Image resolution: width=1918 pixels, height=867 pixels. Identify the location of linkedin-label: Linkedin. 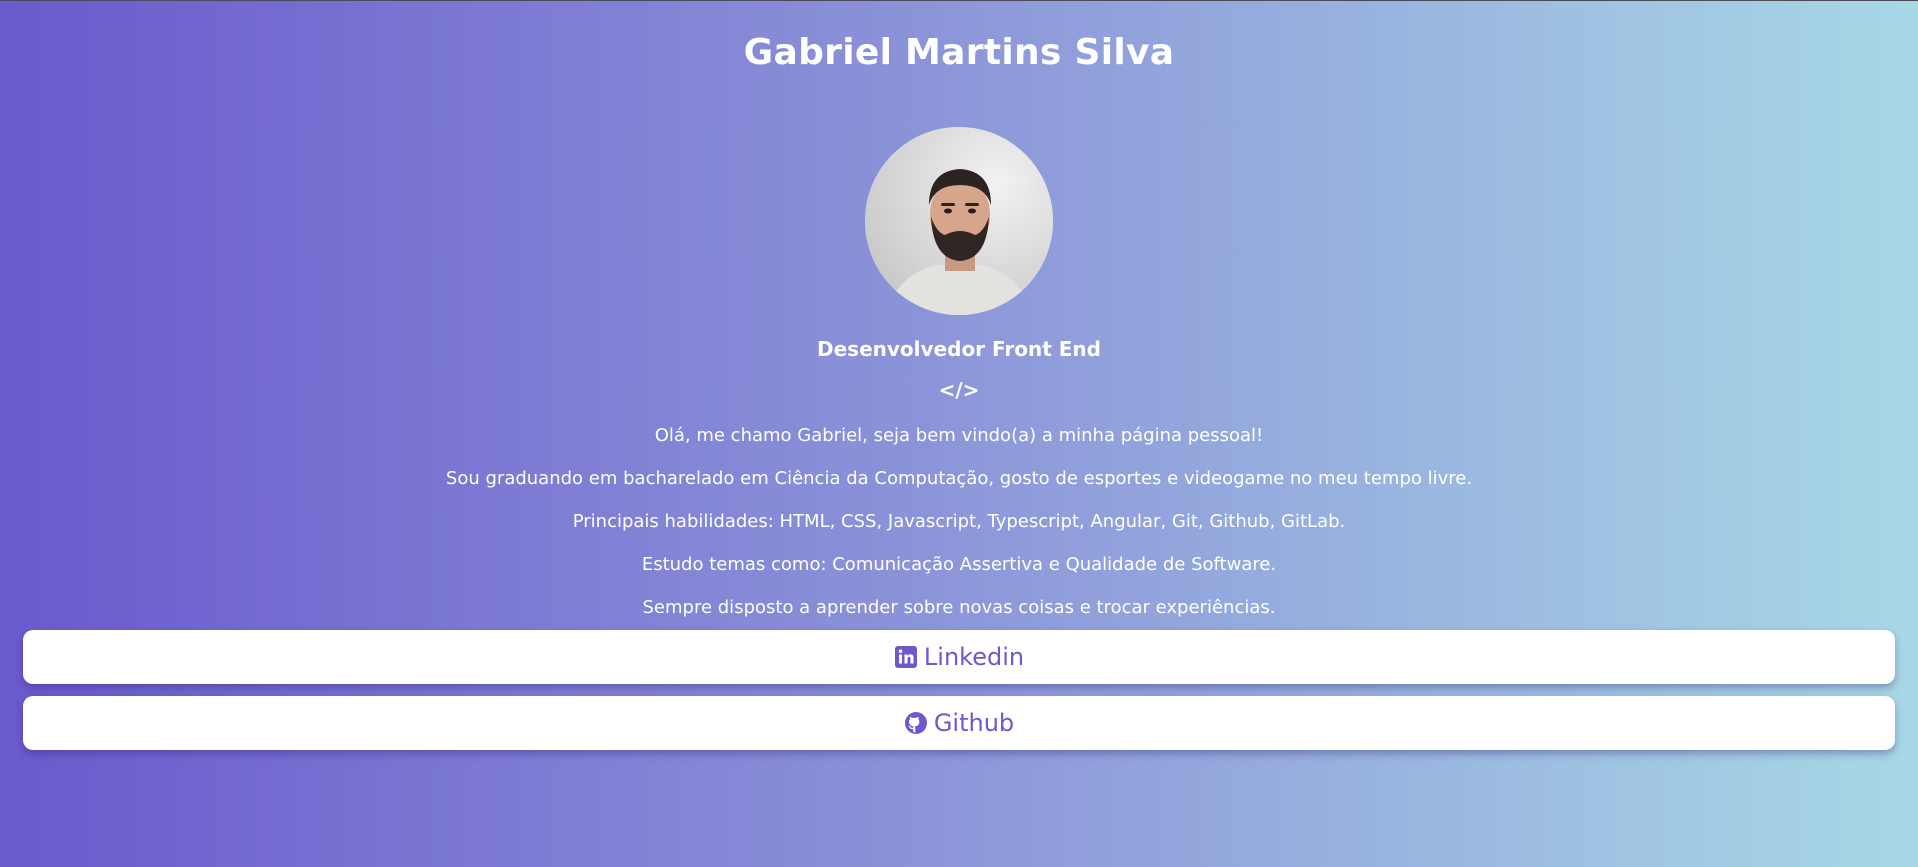
(974, 657).